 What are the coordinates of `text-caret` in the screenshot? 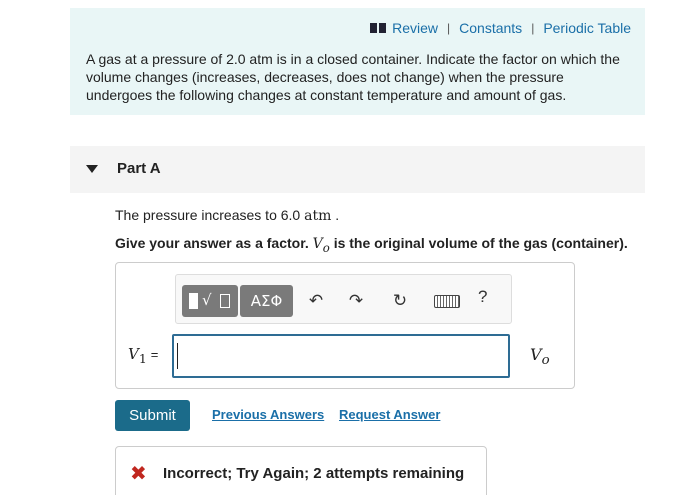 It's located at (177, 356).